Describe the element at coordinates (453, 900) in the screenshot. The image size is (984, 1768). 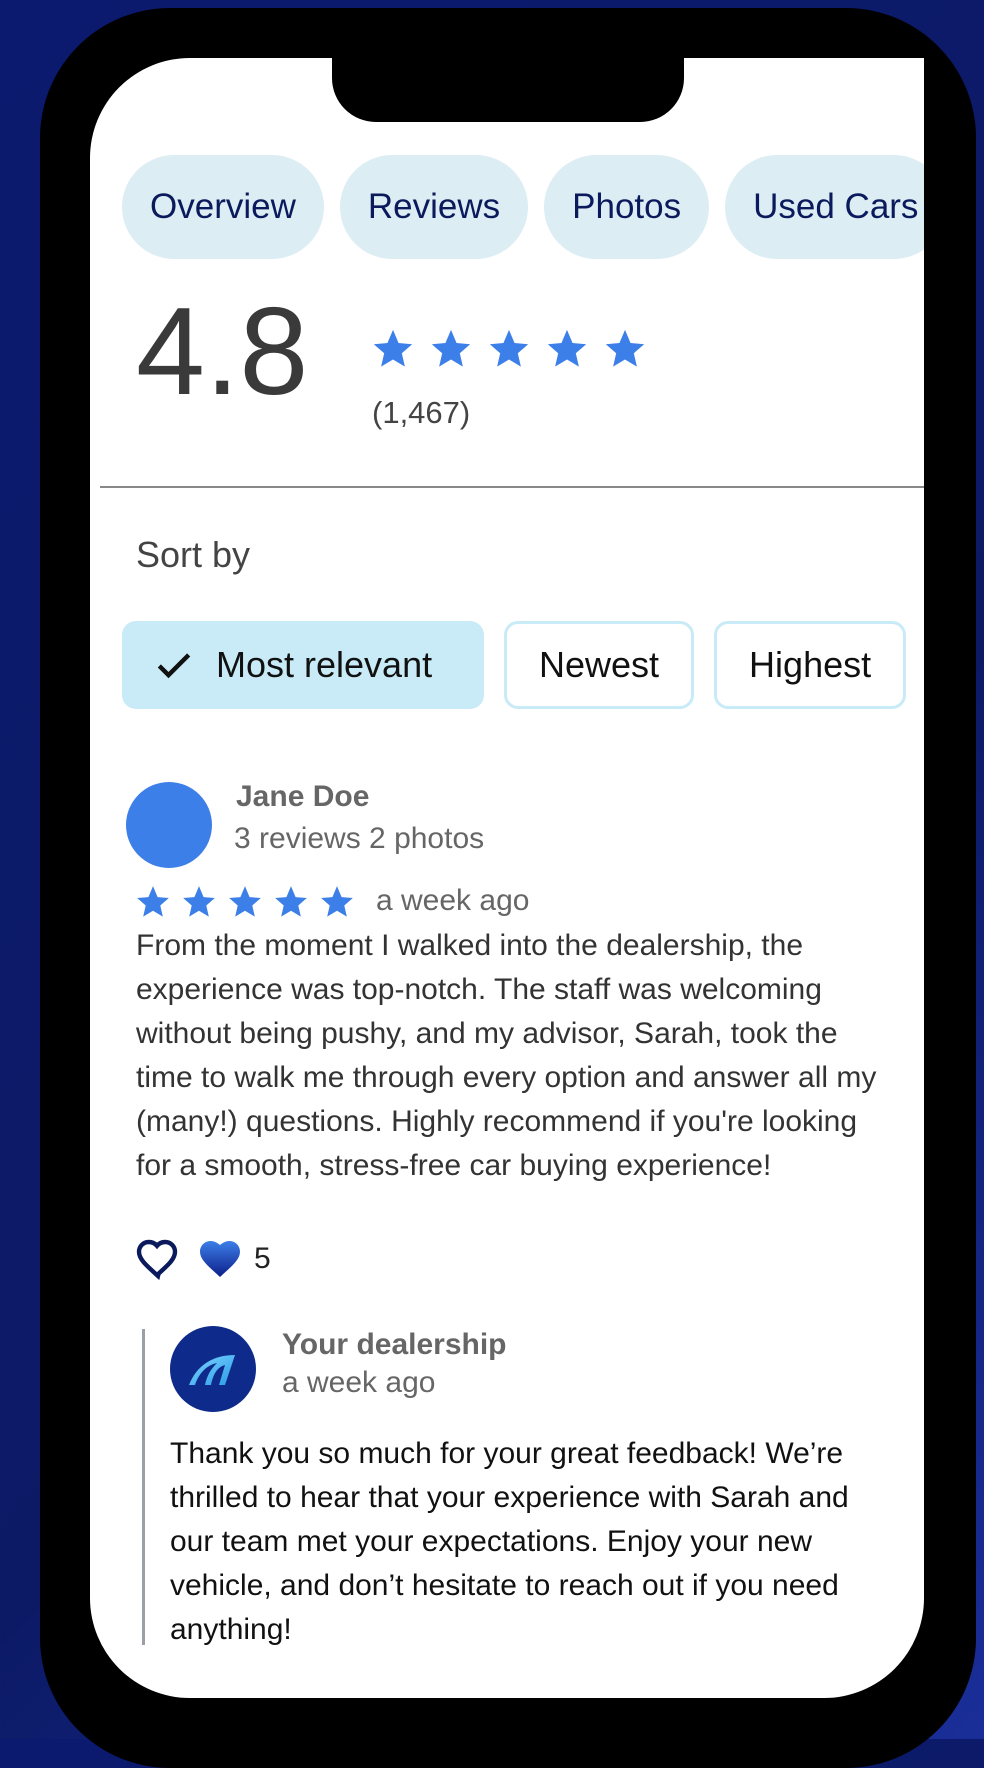
I see `review-date: a week ago` at that location.